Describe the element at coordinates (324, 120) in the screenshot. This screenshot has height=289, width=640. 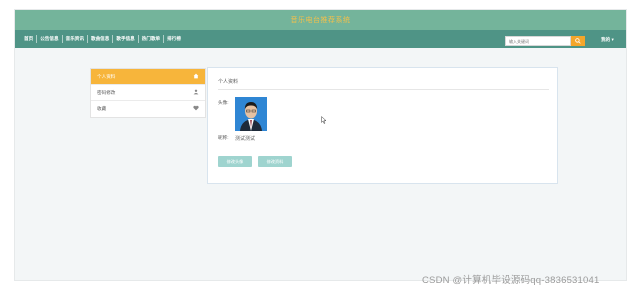
I see `mouse-cursor-icon` at that location.